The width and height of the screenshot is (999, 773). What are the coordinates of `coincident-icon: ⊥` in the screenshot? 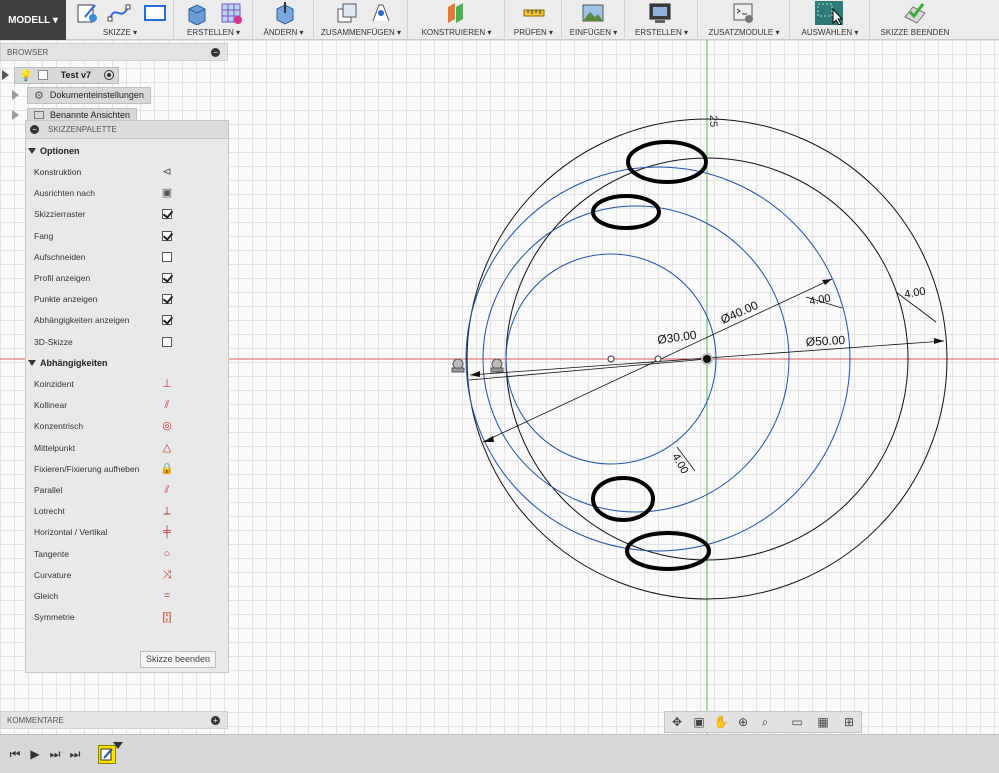 It's located at (167, 384).